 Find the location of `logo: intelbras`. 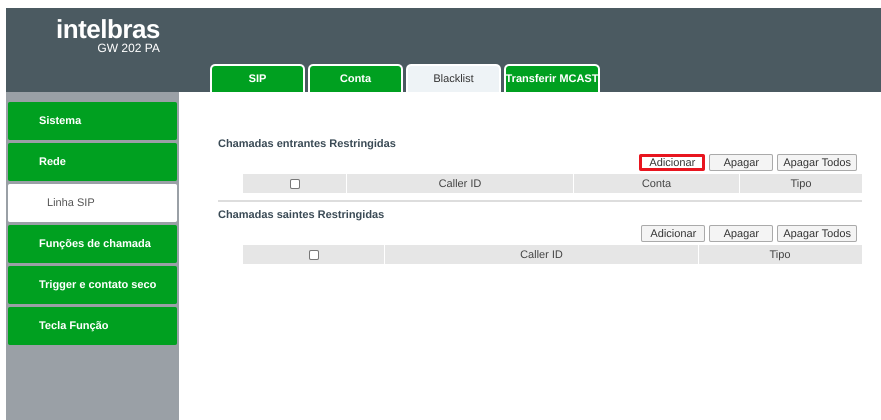

logo: intelbras is located at coordinates (108, 29).